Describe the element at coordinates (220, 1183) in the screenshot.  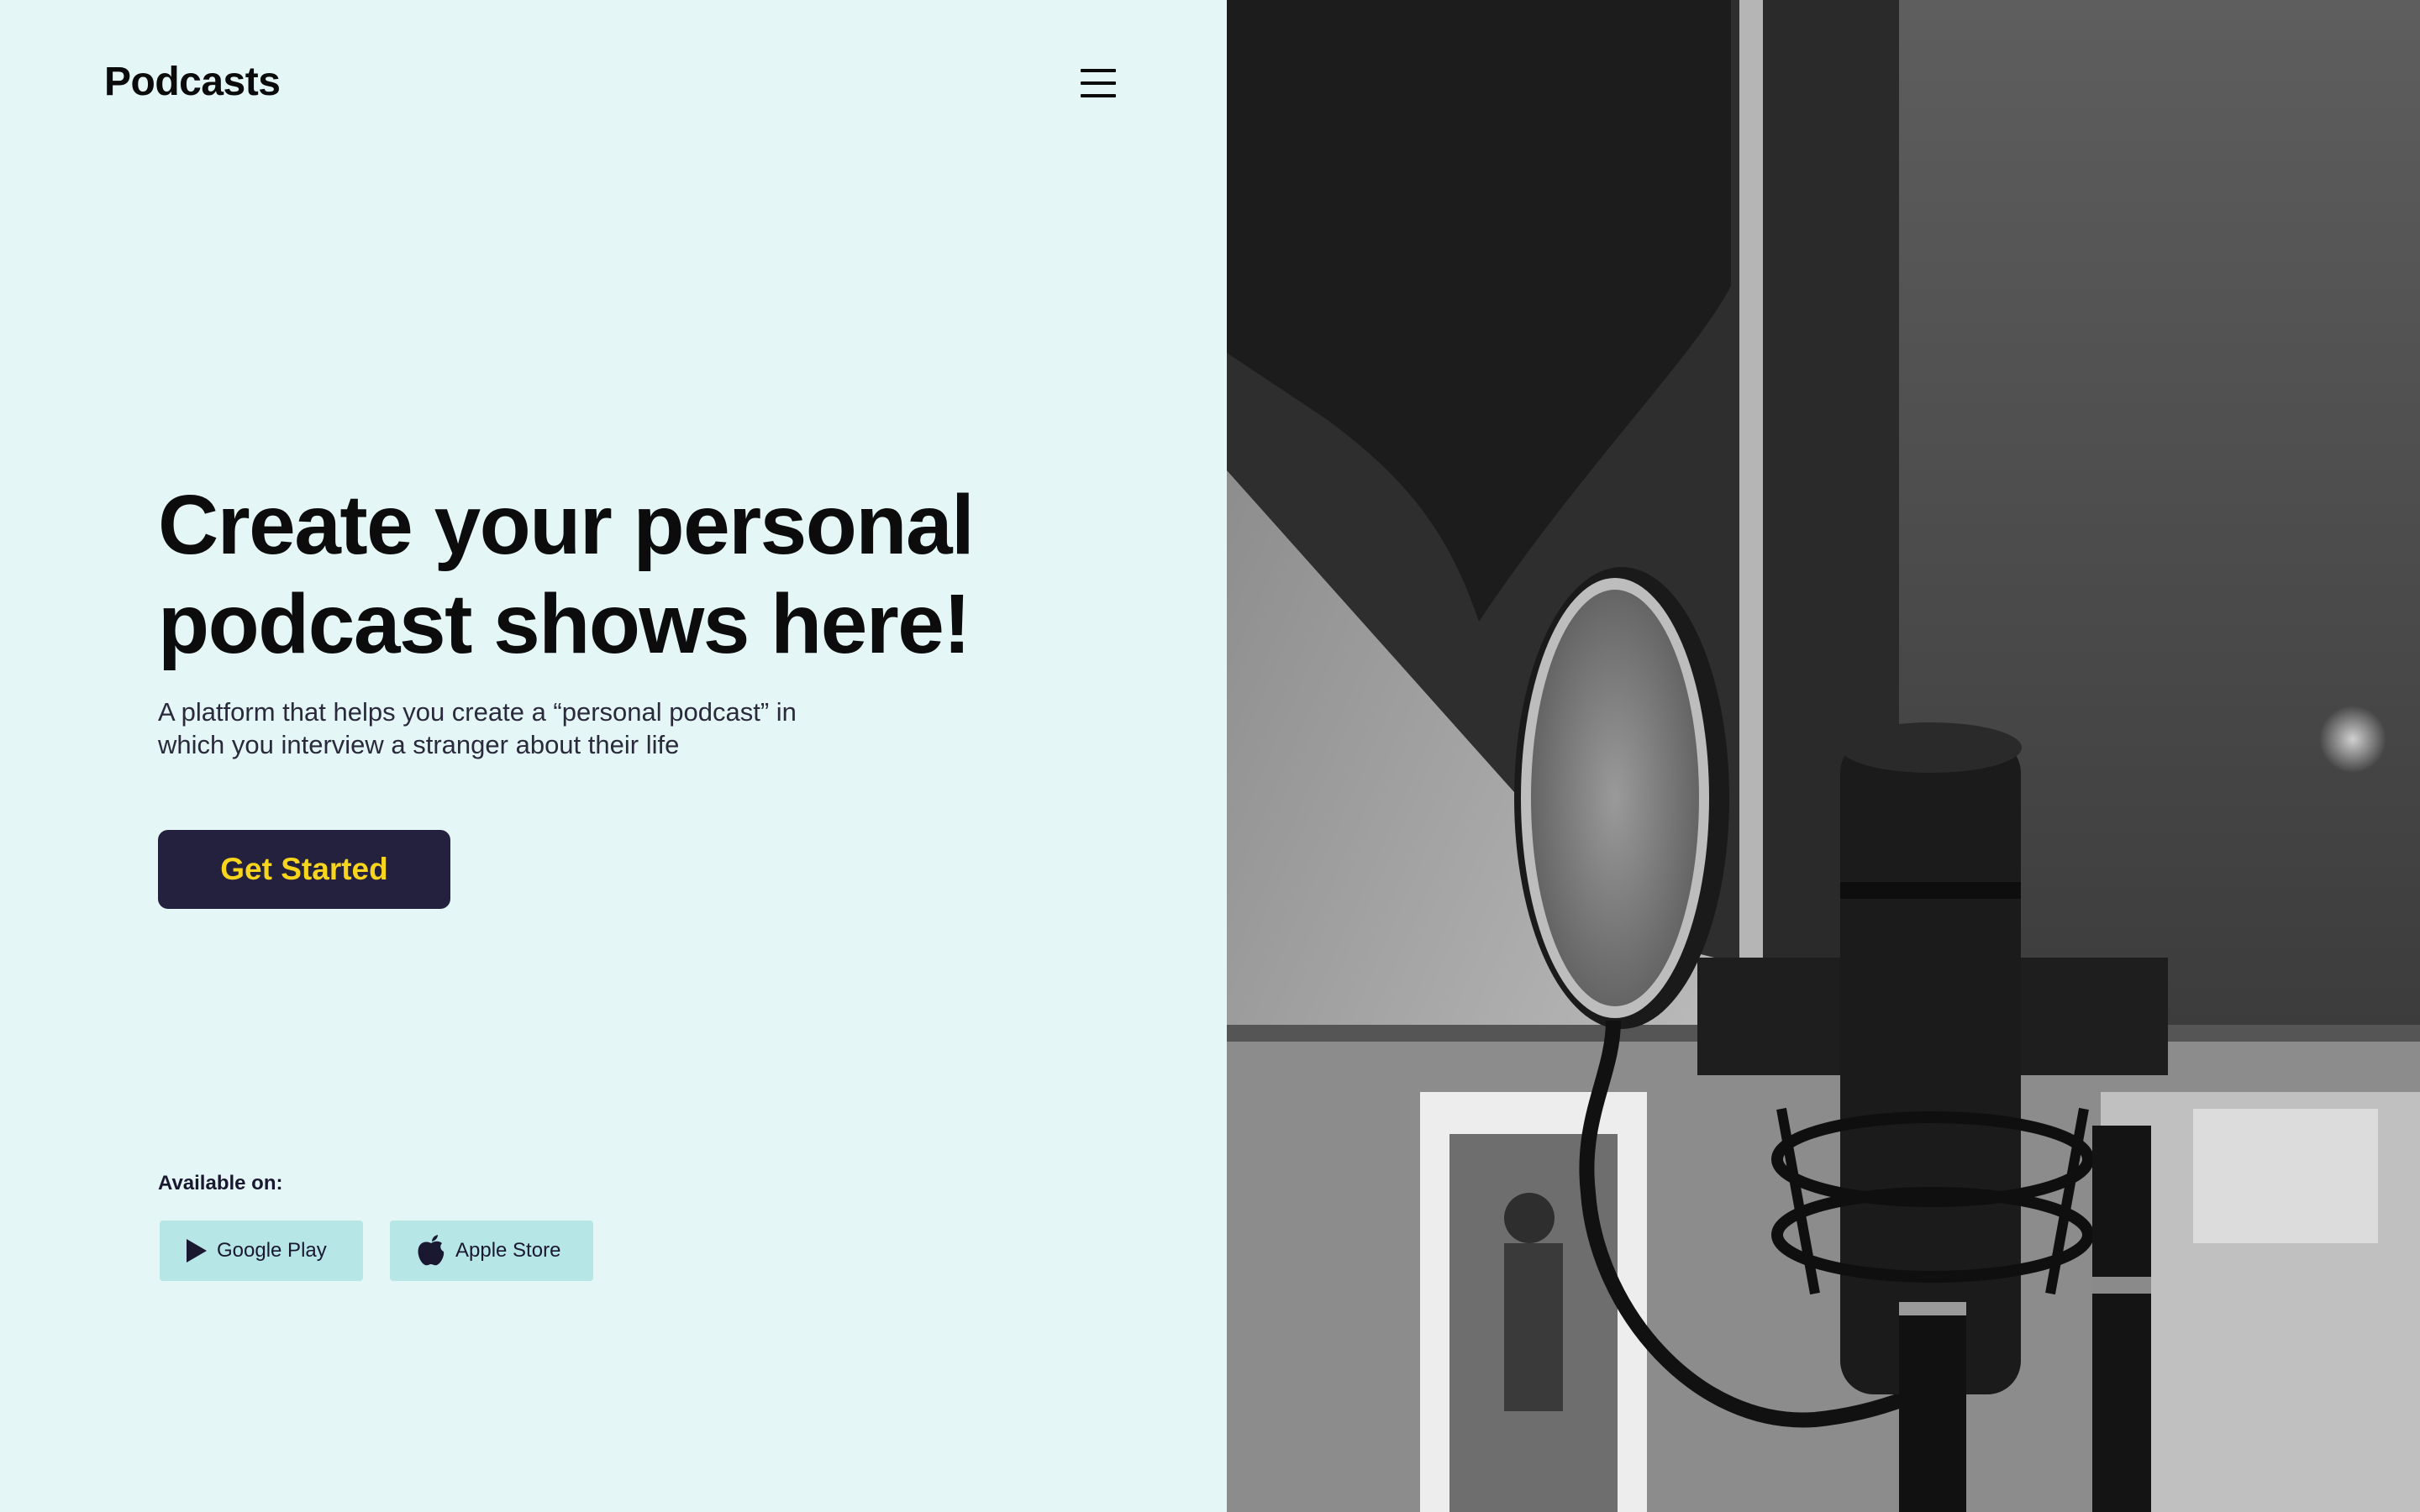
I see `available-on-label: Available on:` at that location.